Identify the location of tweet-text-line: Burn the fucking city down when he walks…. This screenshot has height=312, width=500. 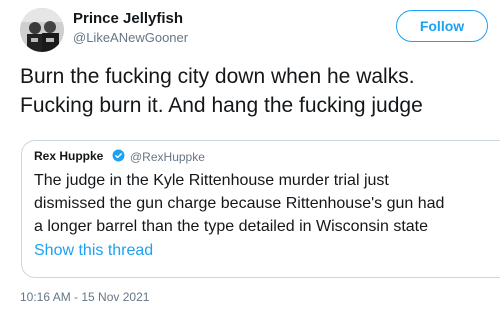
(217, 76).